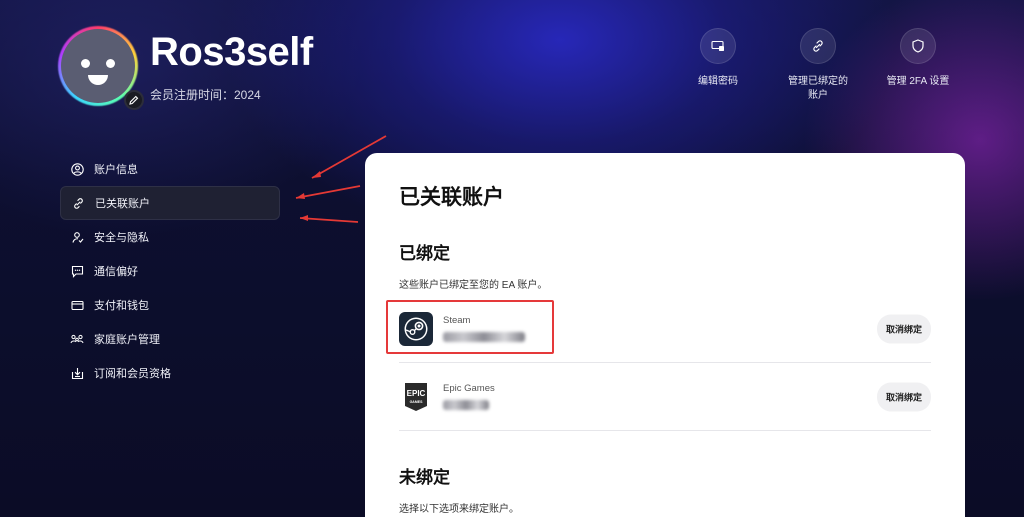  Describe the element at coordinates (469, 388) in the screenshot. I see `epic-account-name: Epic Games` at that location.